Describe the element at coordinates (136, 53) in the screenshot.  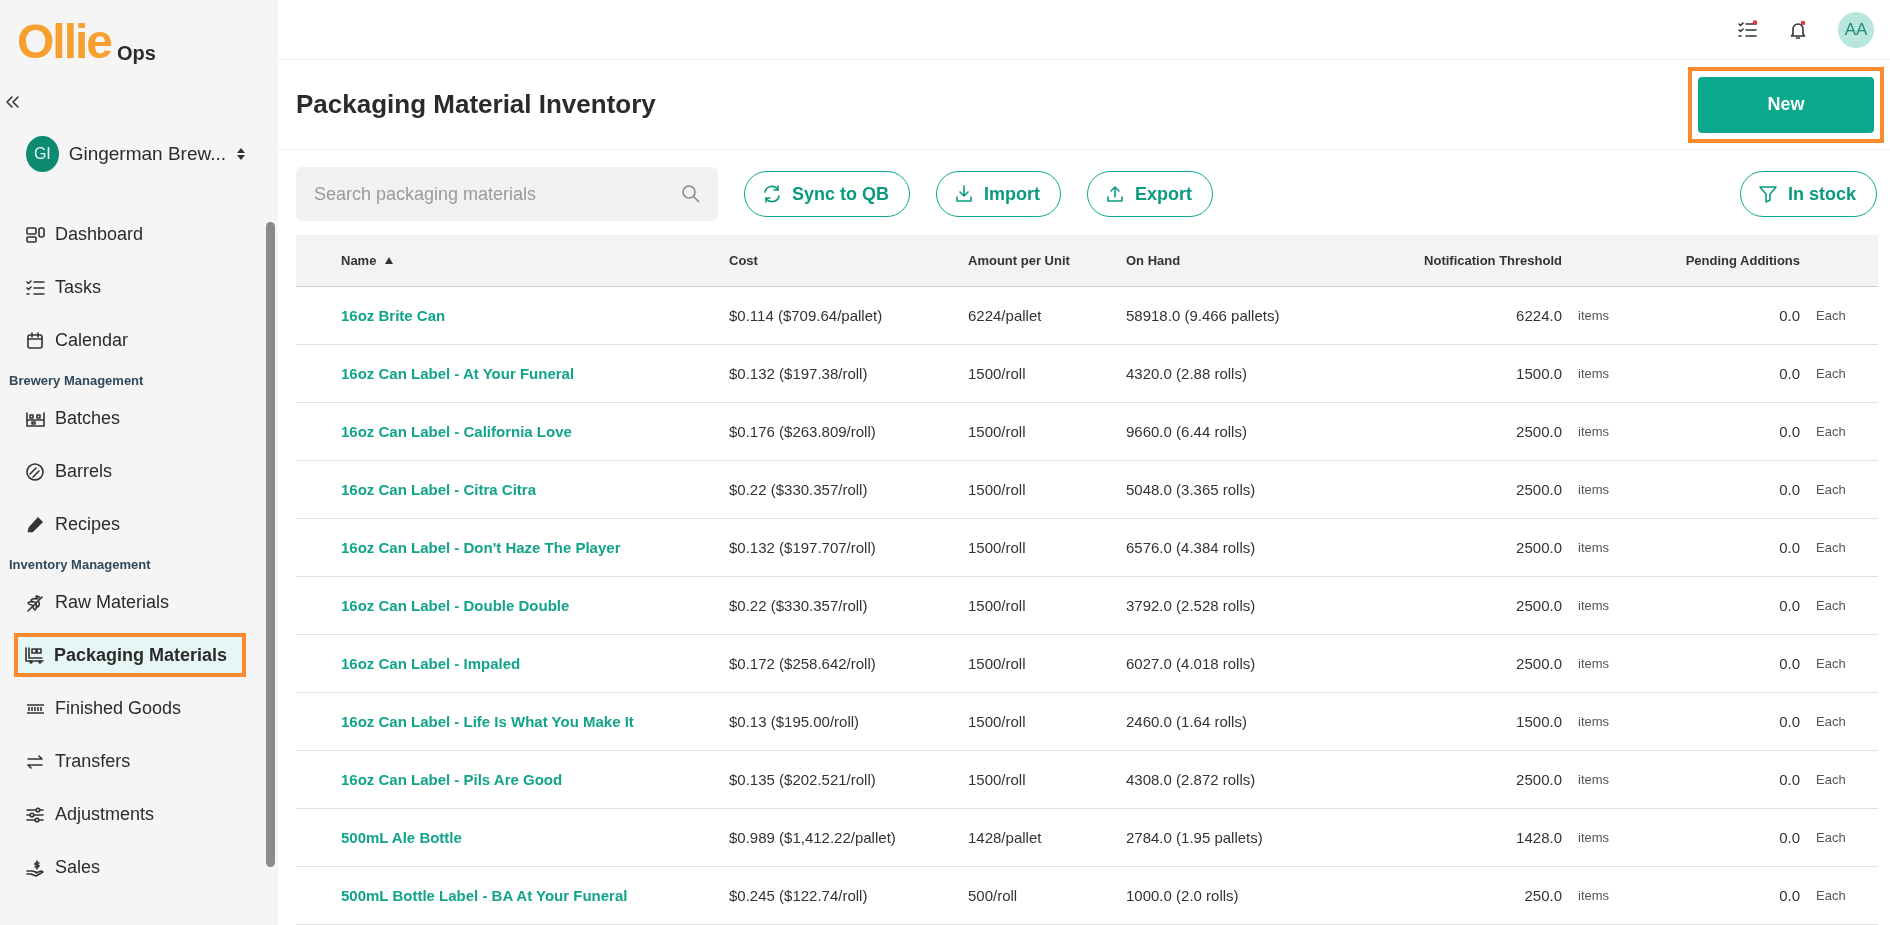
I see `logo-suffix: Ops` at that location.